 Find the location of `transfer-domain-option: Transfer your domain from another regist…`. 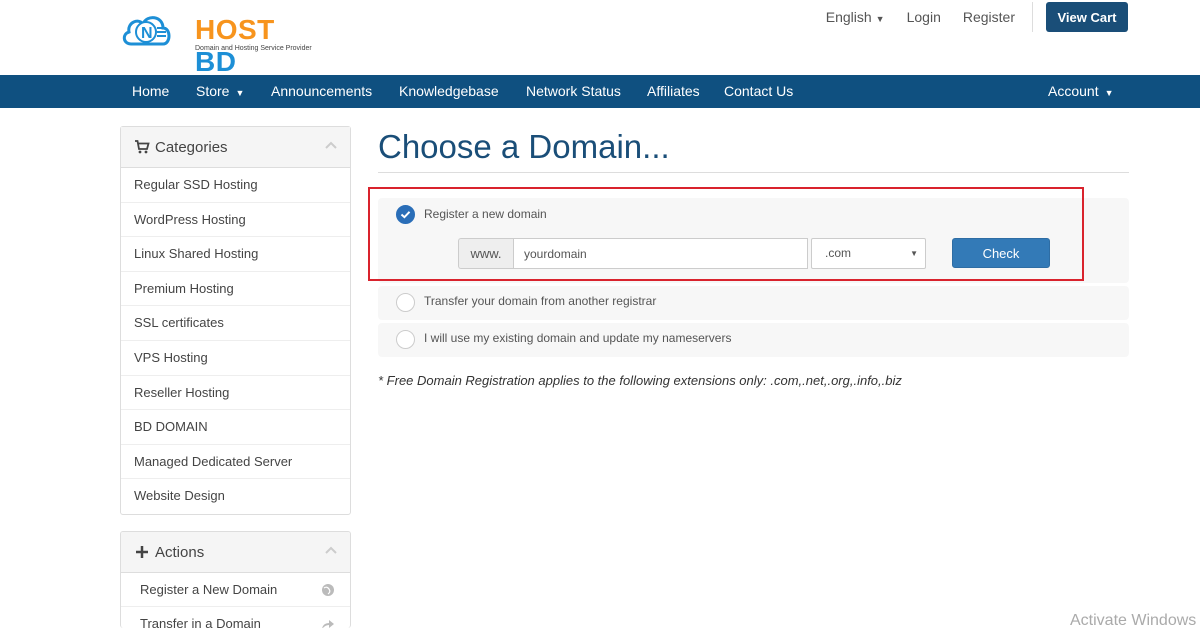

transfer-domain-option: Transfer your domain from another regist… is located at coordinates (753, 303).